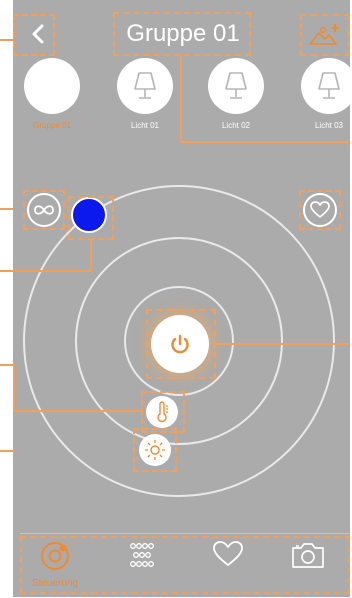  What do you see at coordinates (325, 35) in the screenshot?
I see `add-scene-highlight` at bounding box center [325, 35].